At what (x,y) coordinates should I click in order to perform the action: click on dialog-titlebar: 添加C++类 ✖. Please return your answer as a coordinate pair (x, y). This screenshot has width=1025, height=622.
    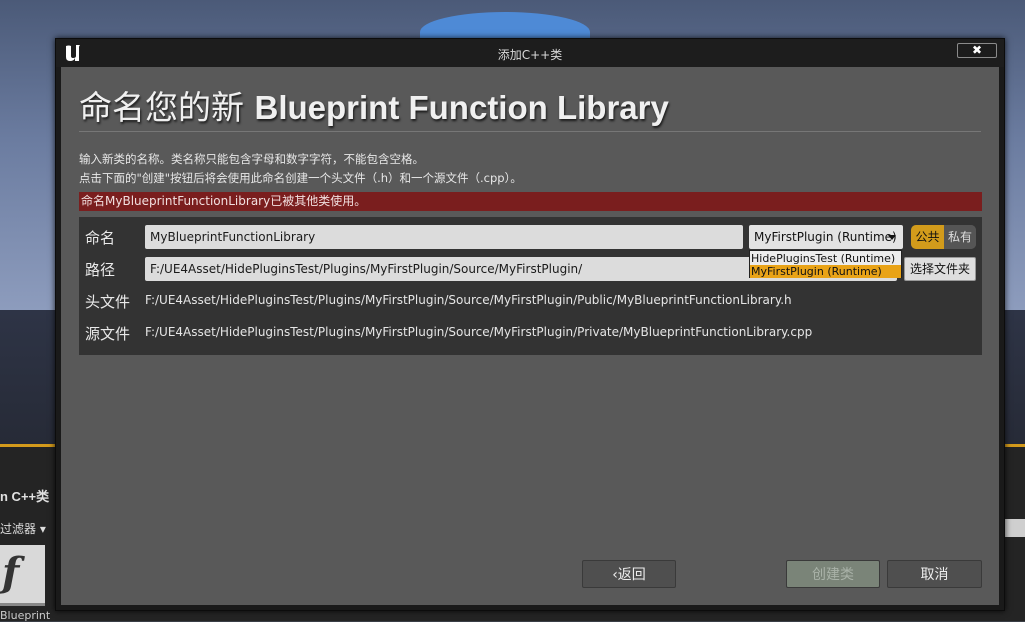
    Looking at the image, I should click on (530, 53).